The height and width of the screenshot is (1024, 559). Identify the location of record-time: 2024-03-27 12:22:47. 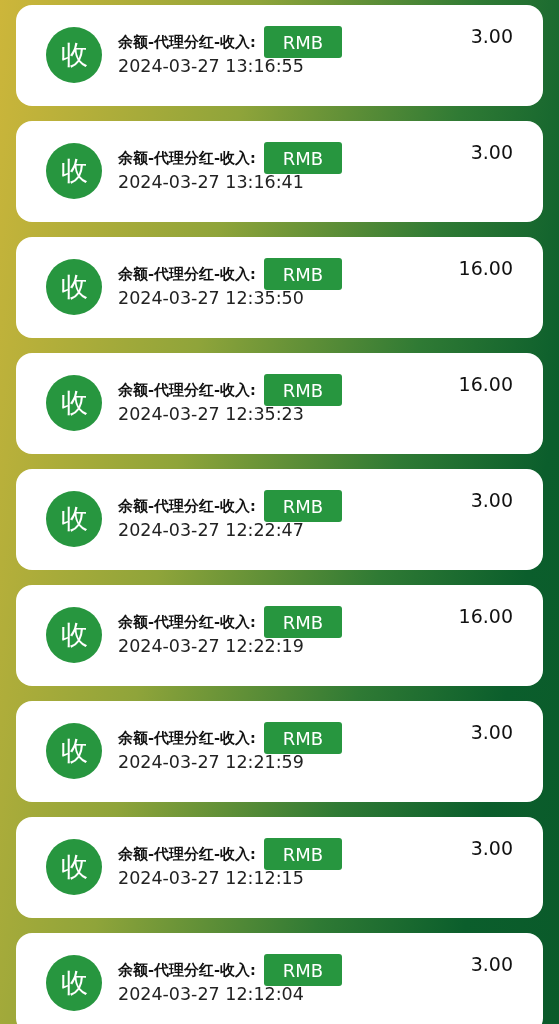
(211, 530).